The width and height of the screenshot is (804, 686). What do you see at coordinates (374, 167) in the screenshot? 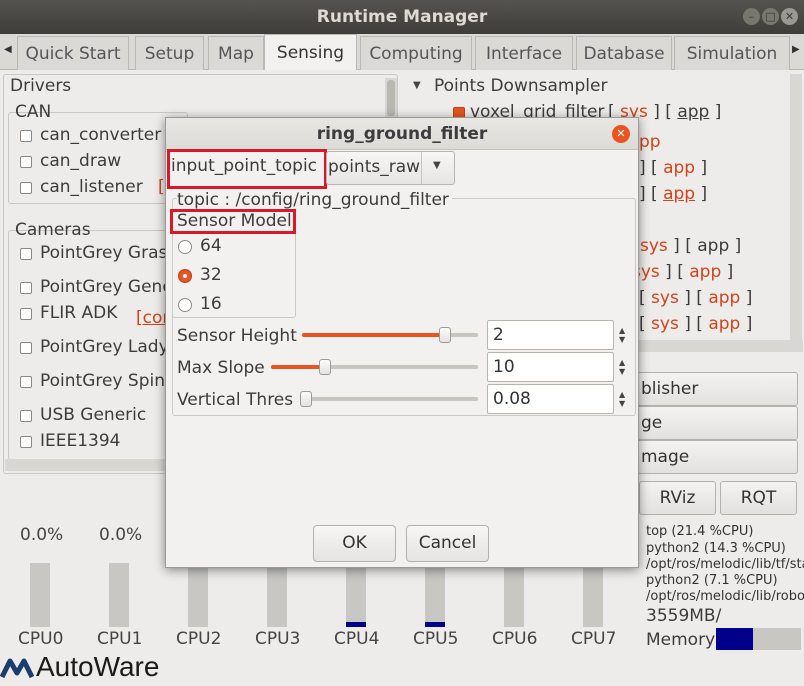
I see `input-point-topic-value: points_raw` at bounding box center [374, 167].